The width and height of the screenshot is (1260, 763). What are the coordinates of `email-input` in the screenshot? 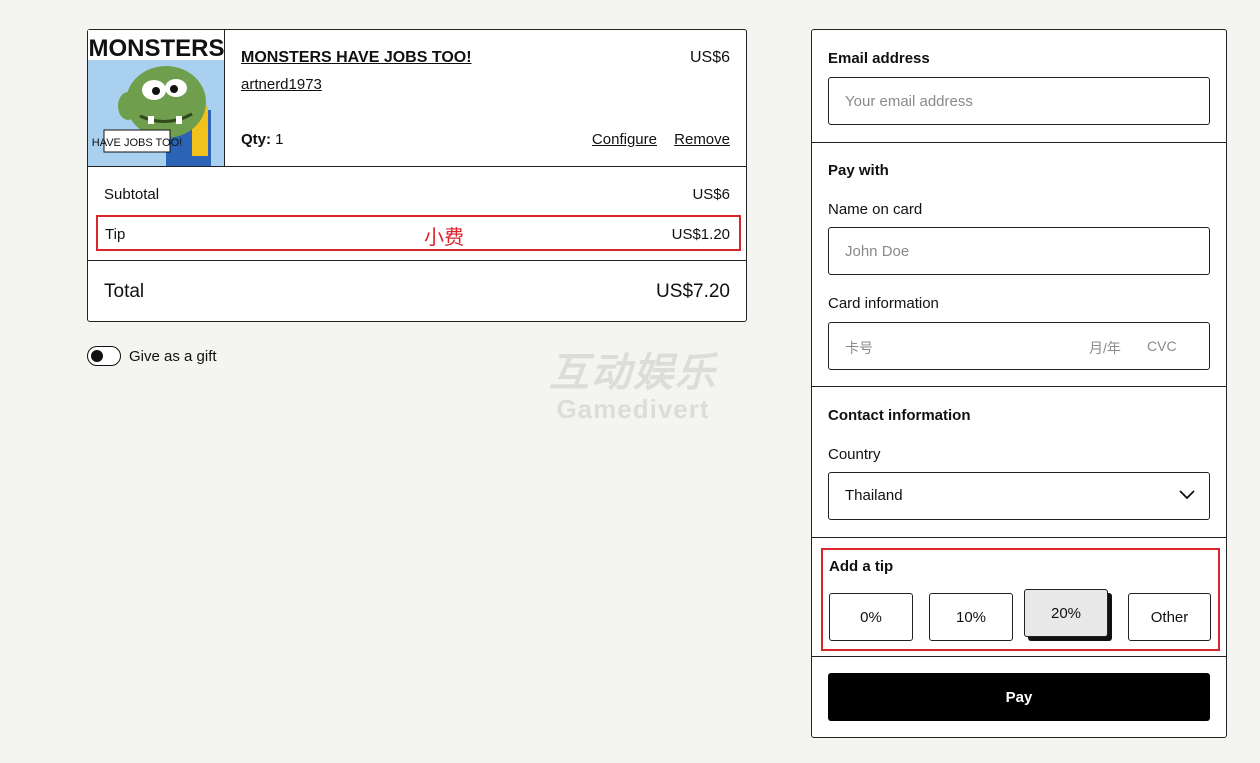 It's located at (1019, 101).